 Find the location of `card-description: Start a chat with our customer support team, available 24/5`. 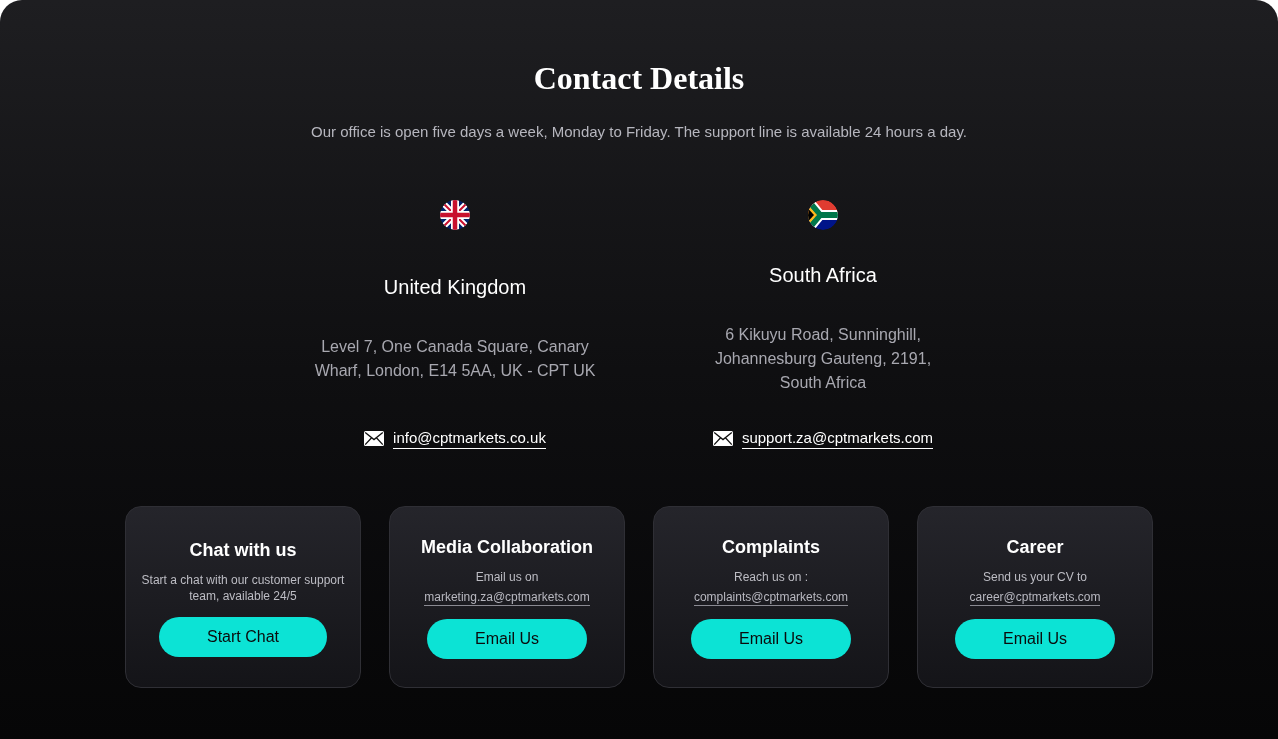

card-description: Start a chat with our customer support team, available 24/5 is located at coordinates (243, 587).